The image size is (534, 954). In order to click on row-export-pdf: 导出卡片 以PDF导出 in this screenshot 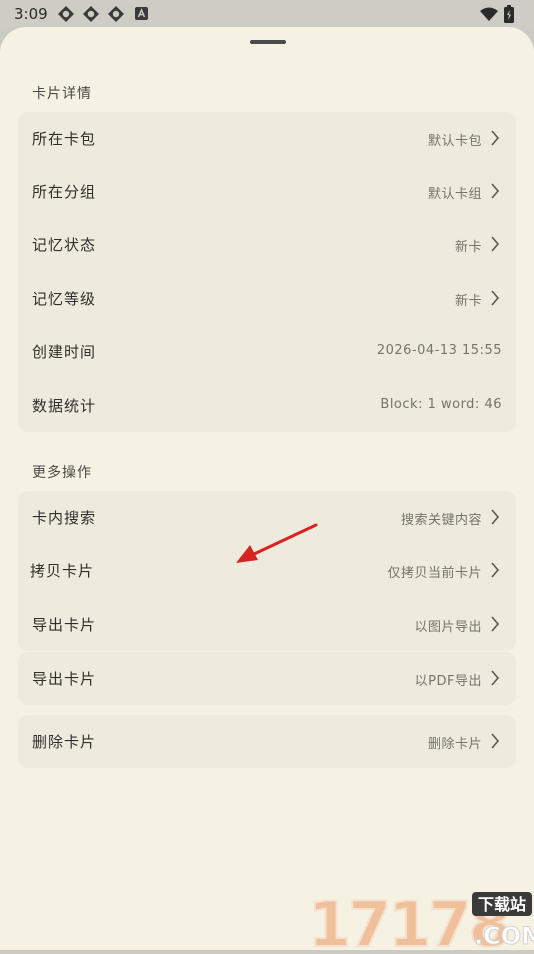, I will do `click(267, 678)`.